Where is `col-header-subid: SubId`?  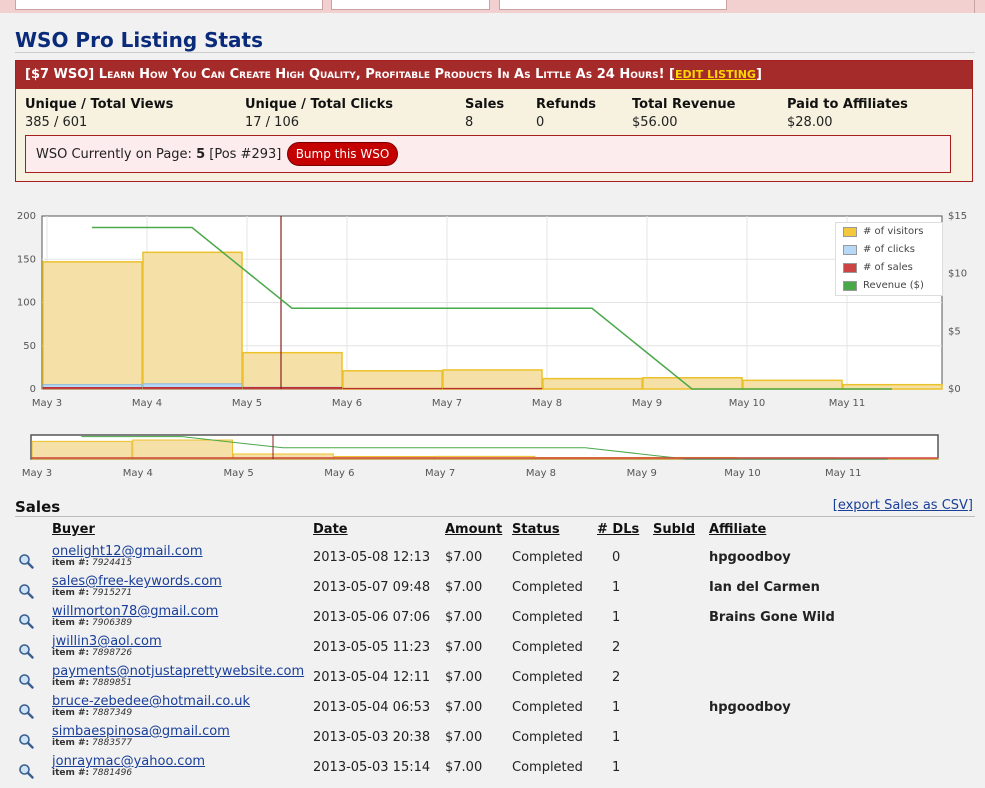
col-header-subid: SubId is located at coordinates (674, 529).